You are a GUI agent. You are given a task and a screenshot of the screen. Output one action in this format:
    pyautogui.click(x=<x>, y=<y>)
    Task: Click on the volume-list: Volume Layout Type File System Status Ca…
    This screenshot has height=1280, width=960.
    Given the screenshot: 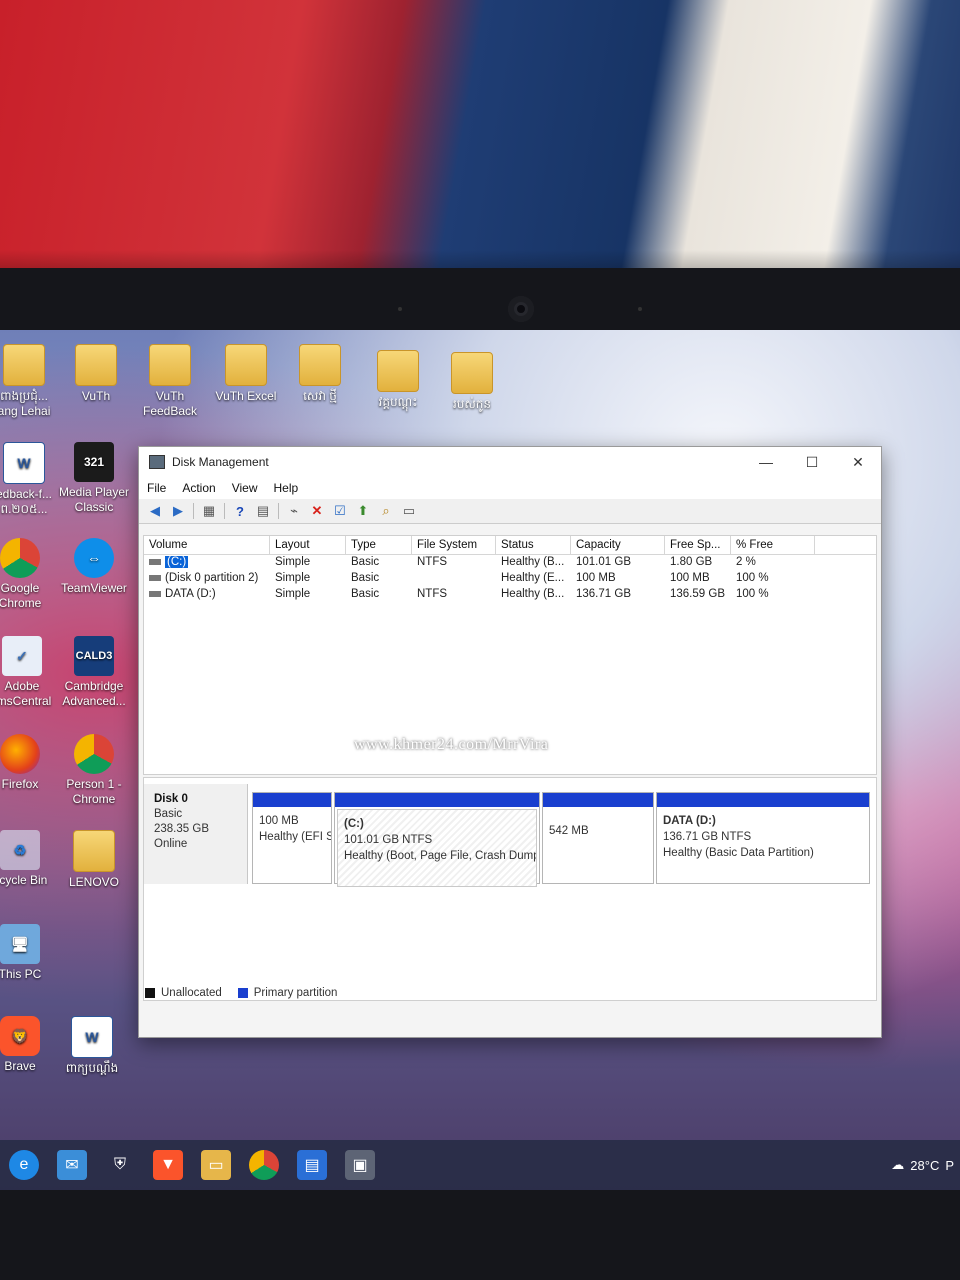 What is the action you would take?
    pyautogui.click(x=510, y=655)
    